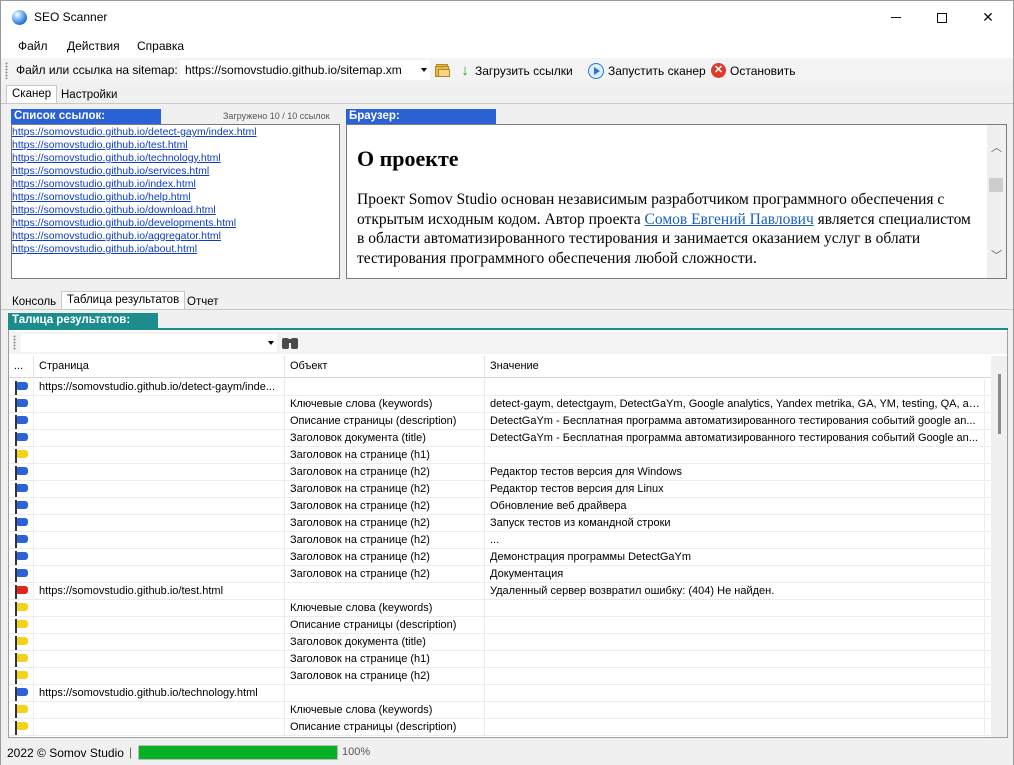  I want to click on sitemap-combo: https://somovstudio.github.io/sitemap.xm, so click(305, 70).